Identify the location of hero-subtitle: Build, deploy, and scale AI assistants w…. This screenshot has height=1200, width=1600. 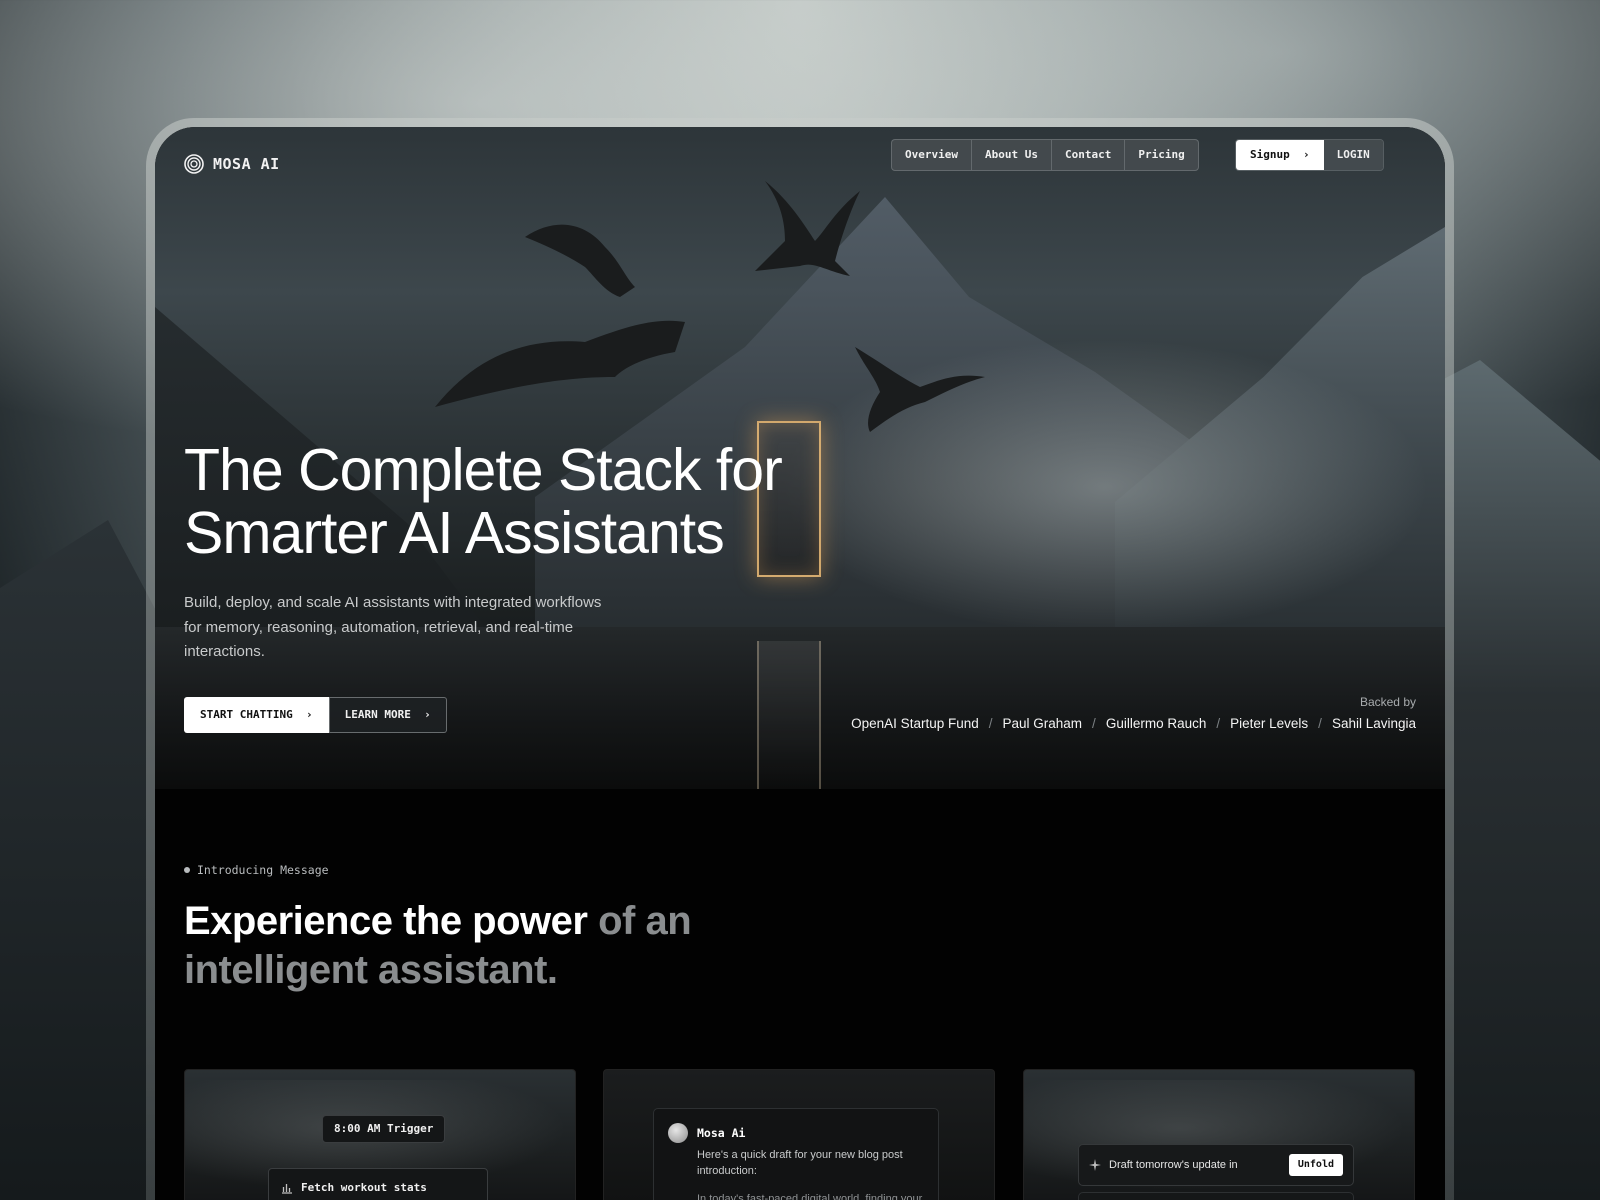
(393, 627).